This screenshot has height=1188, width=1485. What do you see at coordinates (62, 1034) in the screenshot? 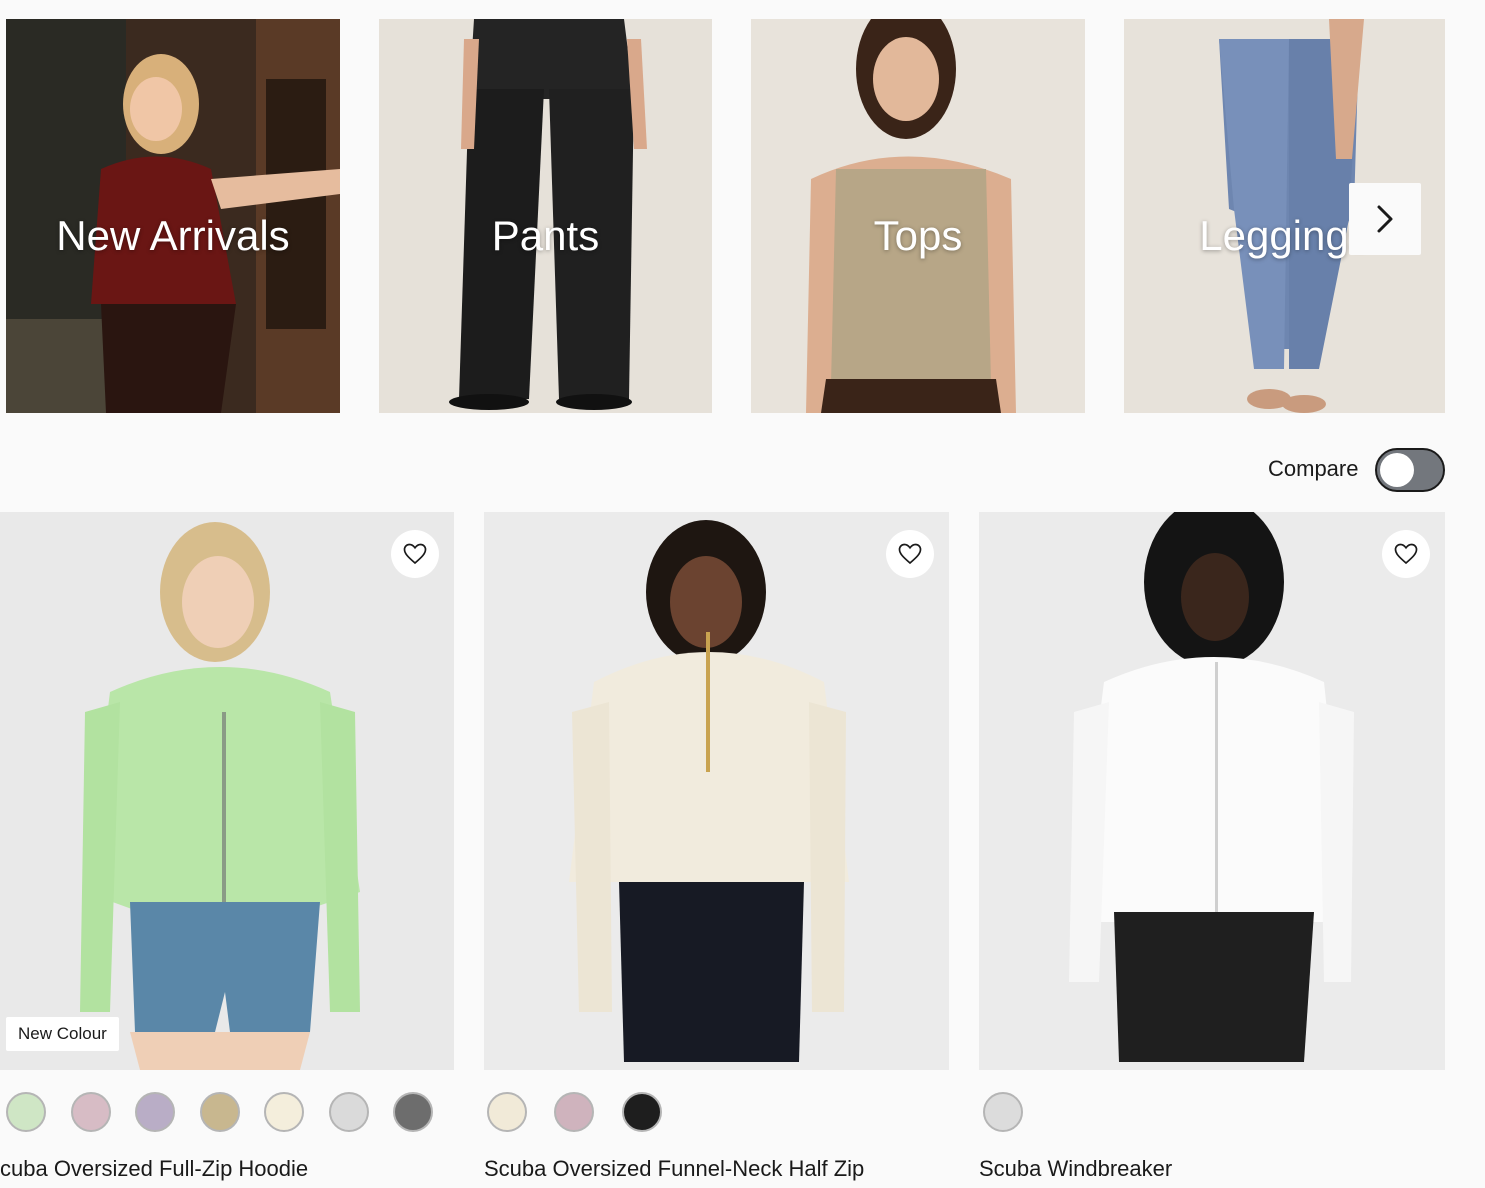
I see `new-colour-badge: New Colour` at bounding box center [62, 1034].